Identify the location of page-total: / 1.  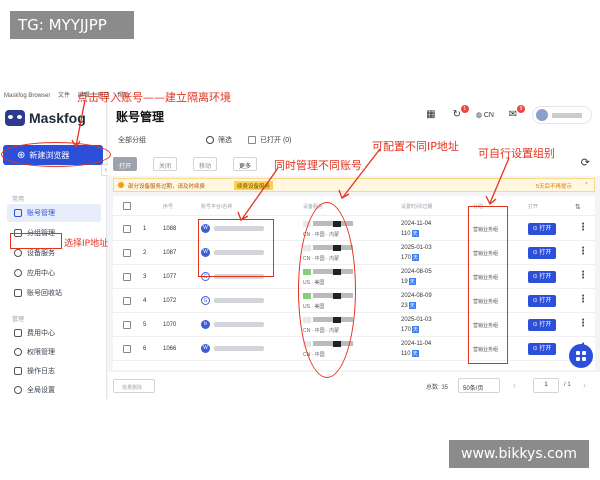
(567, 385).